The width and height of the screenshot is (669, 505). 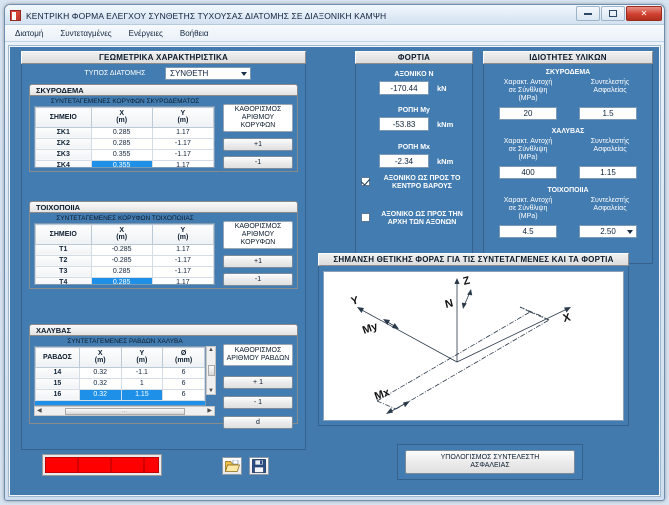 What do you see at coordinates (528, 149) in the screenshot?
I see `material-steel-strength-label: Χαρακτ. Αντοχή σε Σύνθλιψη (MPa)` at bounding box center [528, 149].